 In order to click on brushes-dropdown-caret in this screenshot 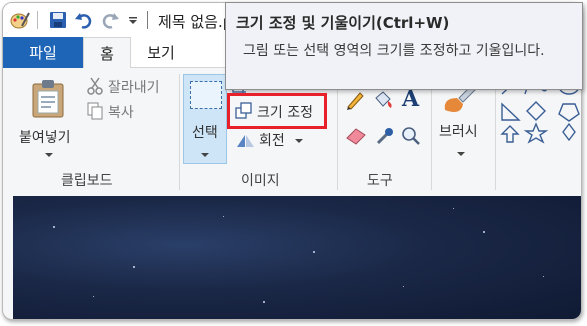, I will do `click(461, 154)`.